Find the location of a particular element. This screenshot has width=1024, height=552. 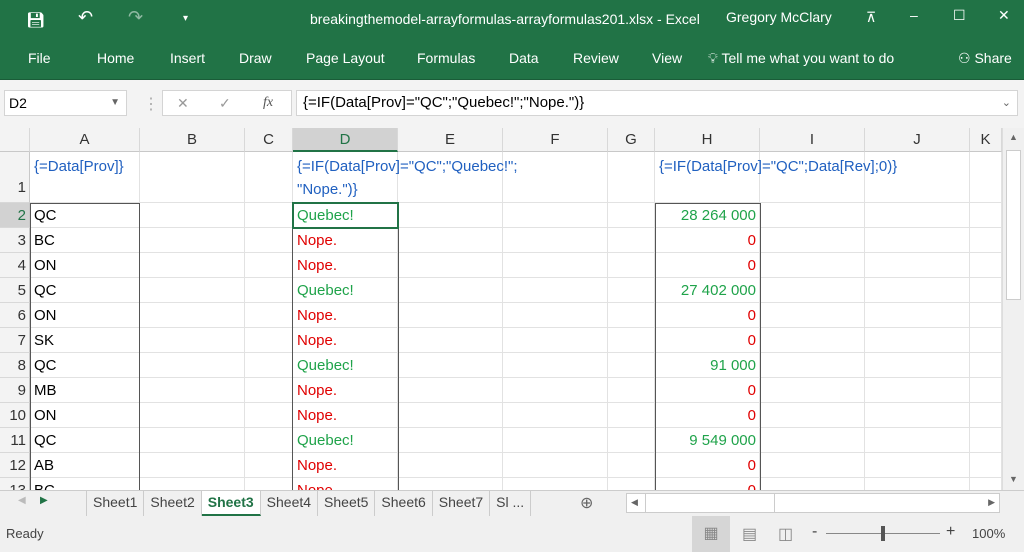

close-icon: ✕ is located at coordinates (1004, 15).